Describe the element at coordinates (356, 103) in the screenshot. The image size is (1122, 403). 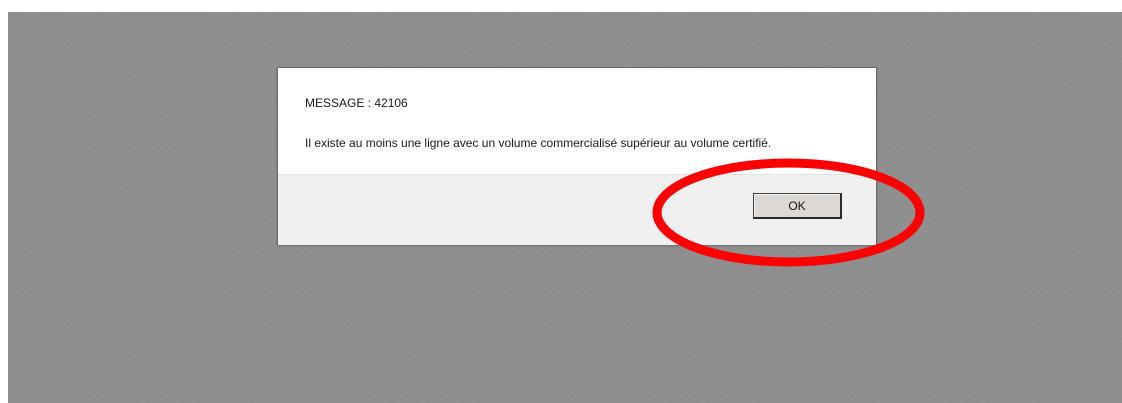
I see `message-title: MESSAGE : 42106` at that location.